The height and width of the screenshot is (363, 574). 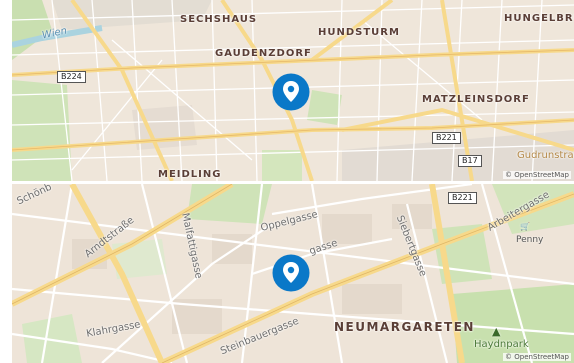 I want to click on district-label-meidling: MEIDLING, so click(x=190, y=174).